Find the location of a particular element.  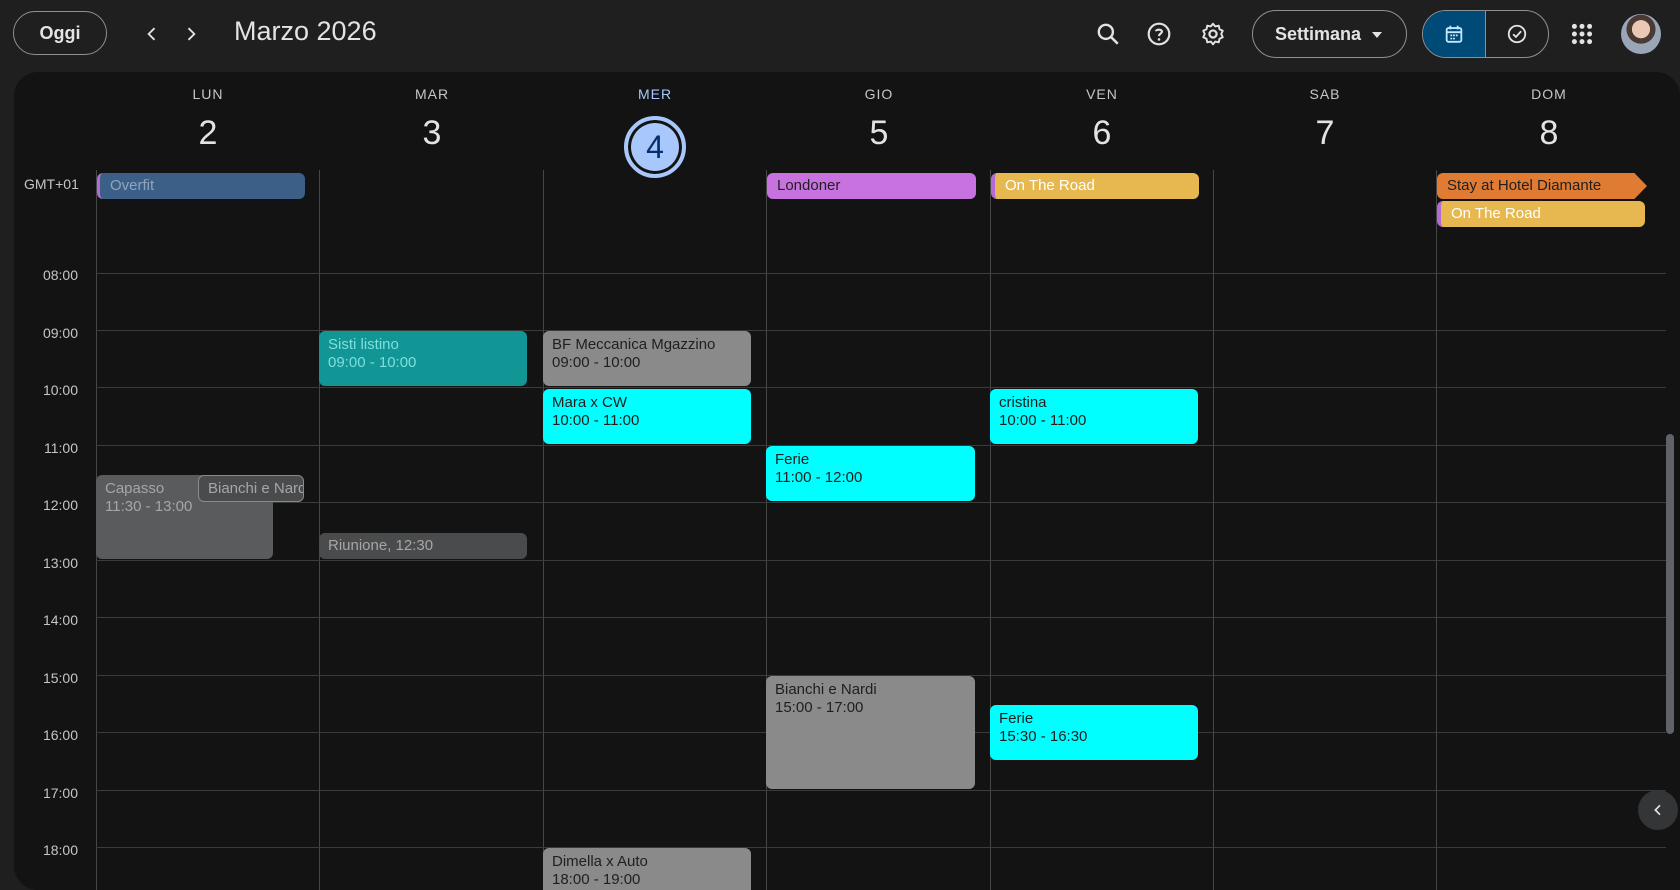

event-time: 15:00 - 17:00 is located at coordinates (819, 707).